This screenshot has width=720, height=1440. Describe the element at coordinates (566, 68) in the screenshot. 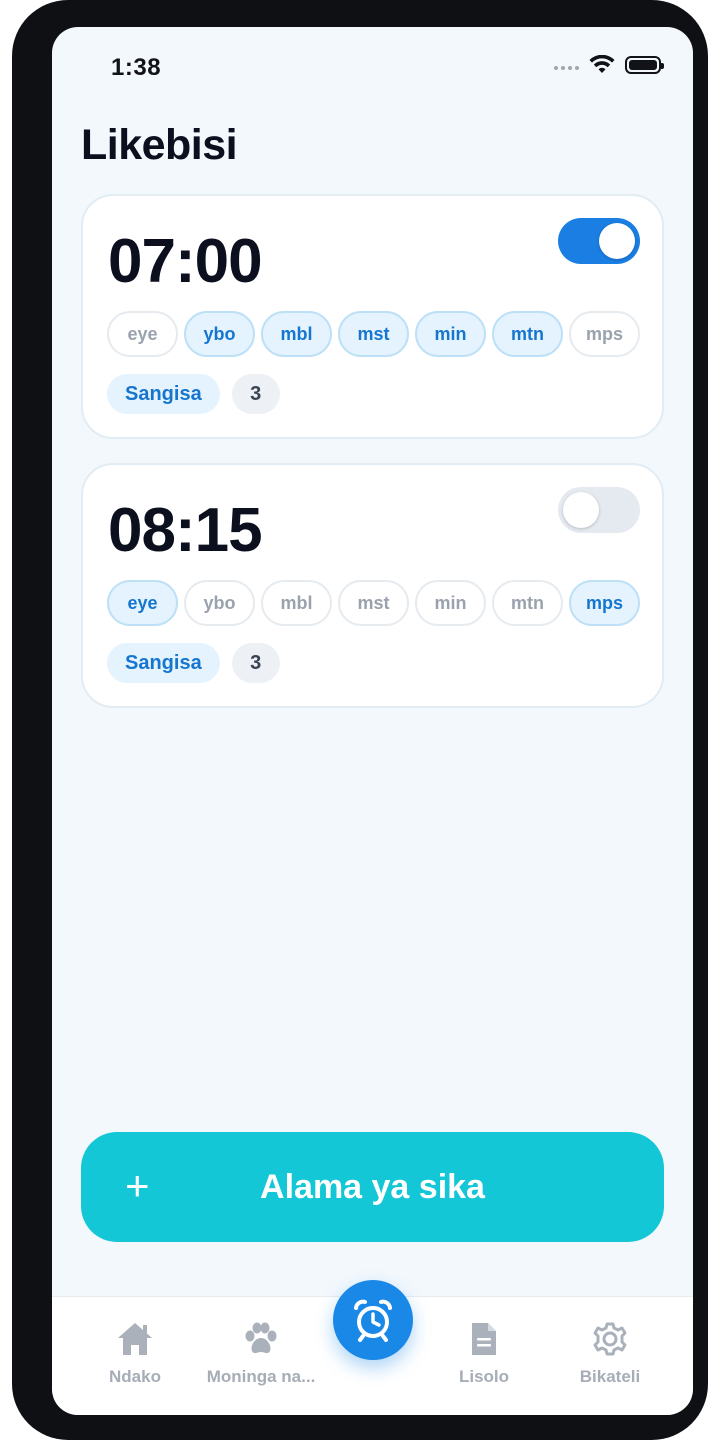

I see `signal-icon` at that location.